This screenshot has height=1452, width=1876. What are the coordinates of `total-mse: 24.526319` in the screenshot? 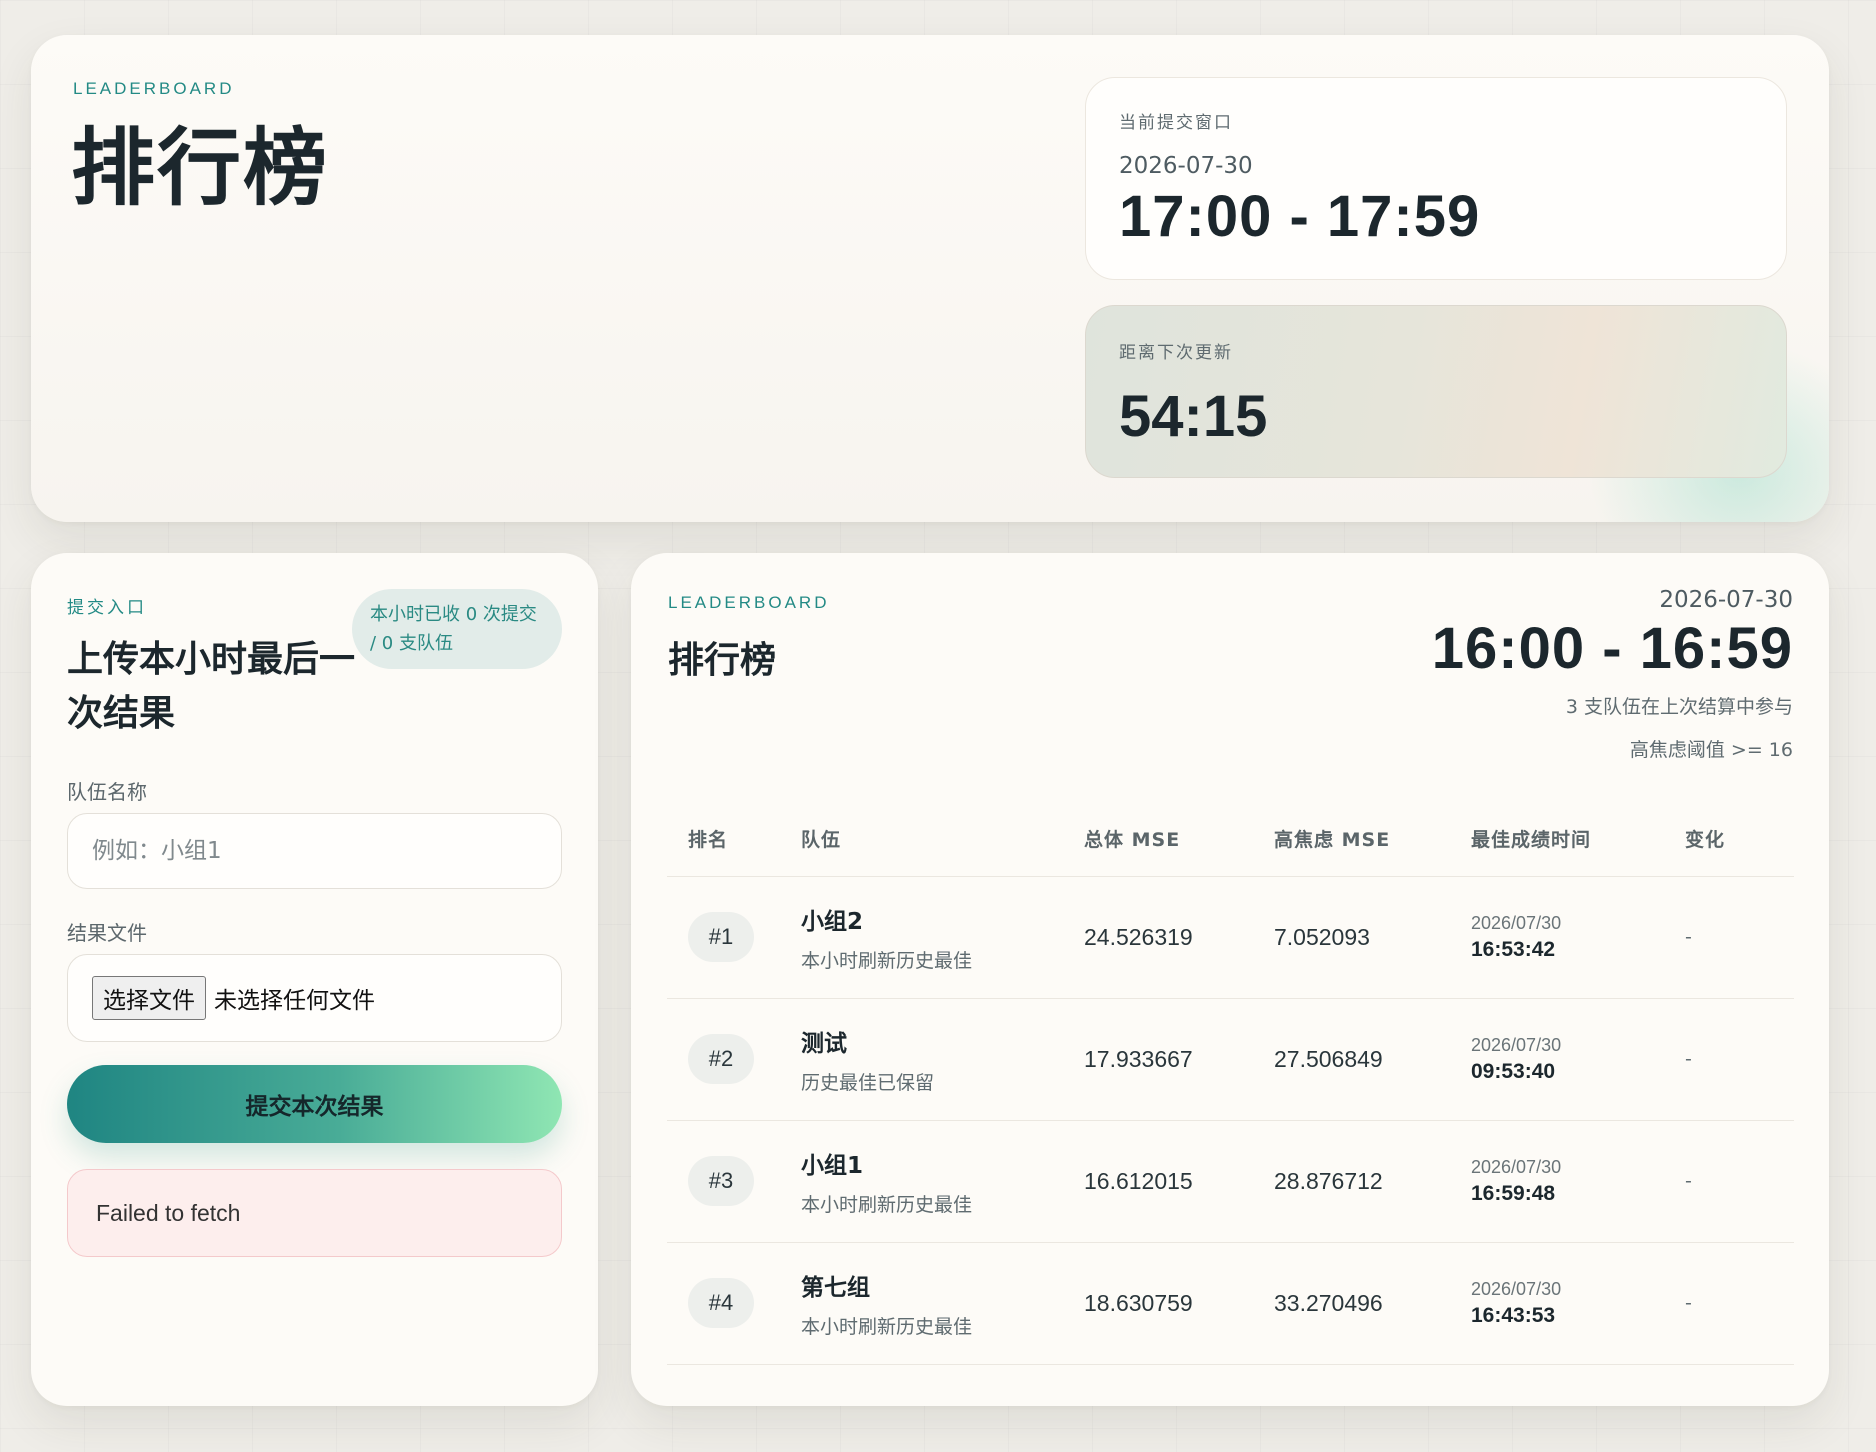 It's located at (1179, 937).